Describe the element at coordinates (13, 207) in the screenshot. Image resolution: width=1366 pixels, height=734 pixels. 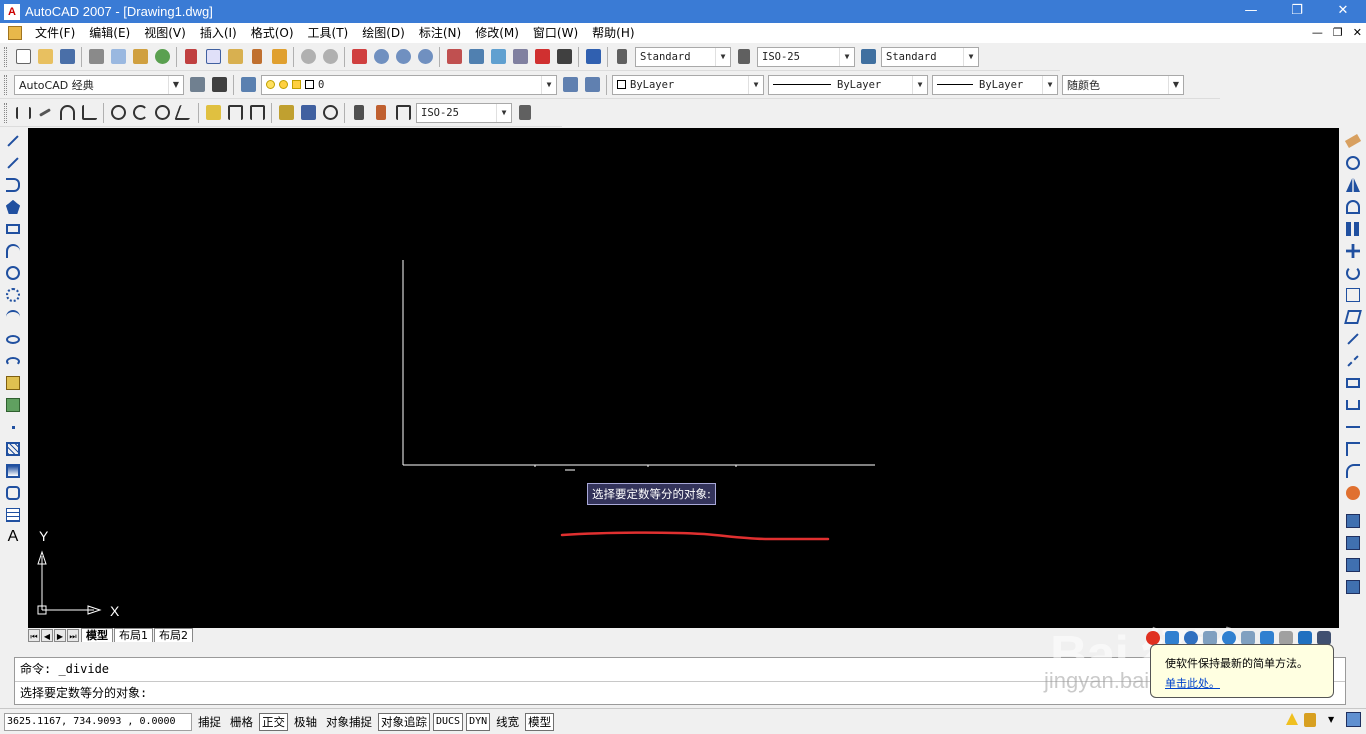
I see `polygon-icon` at that location.